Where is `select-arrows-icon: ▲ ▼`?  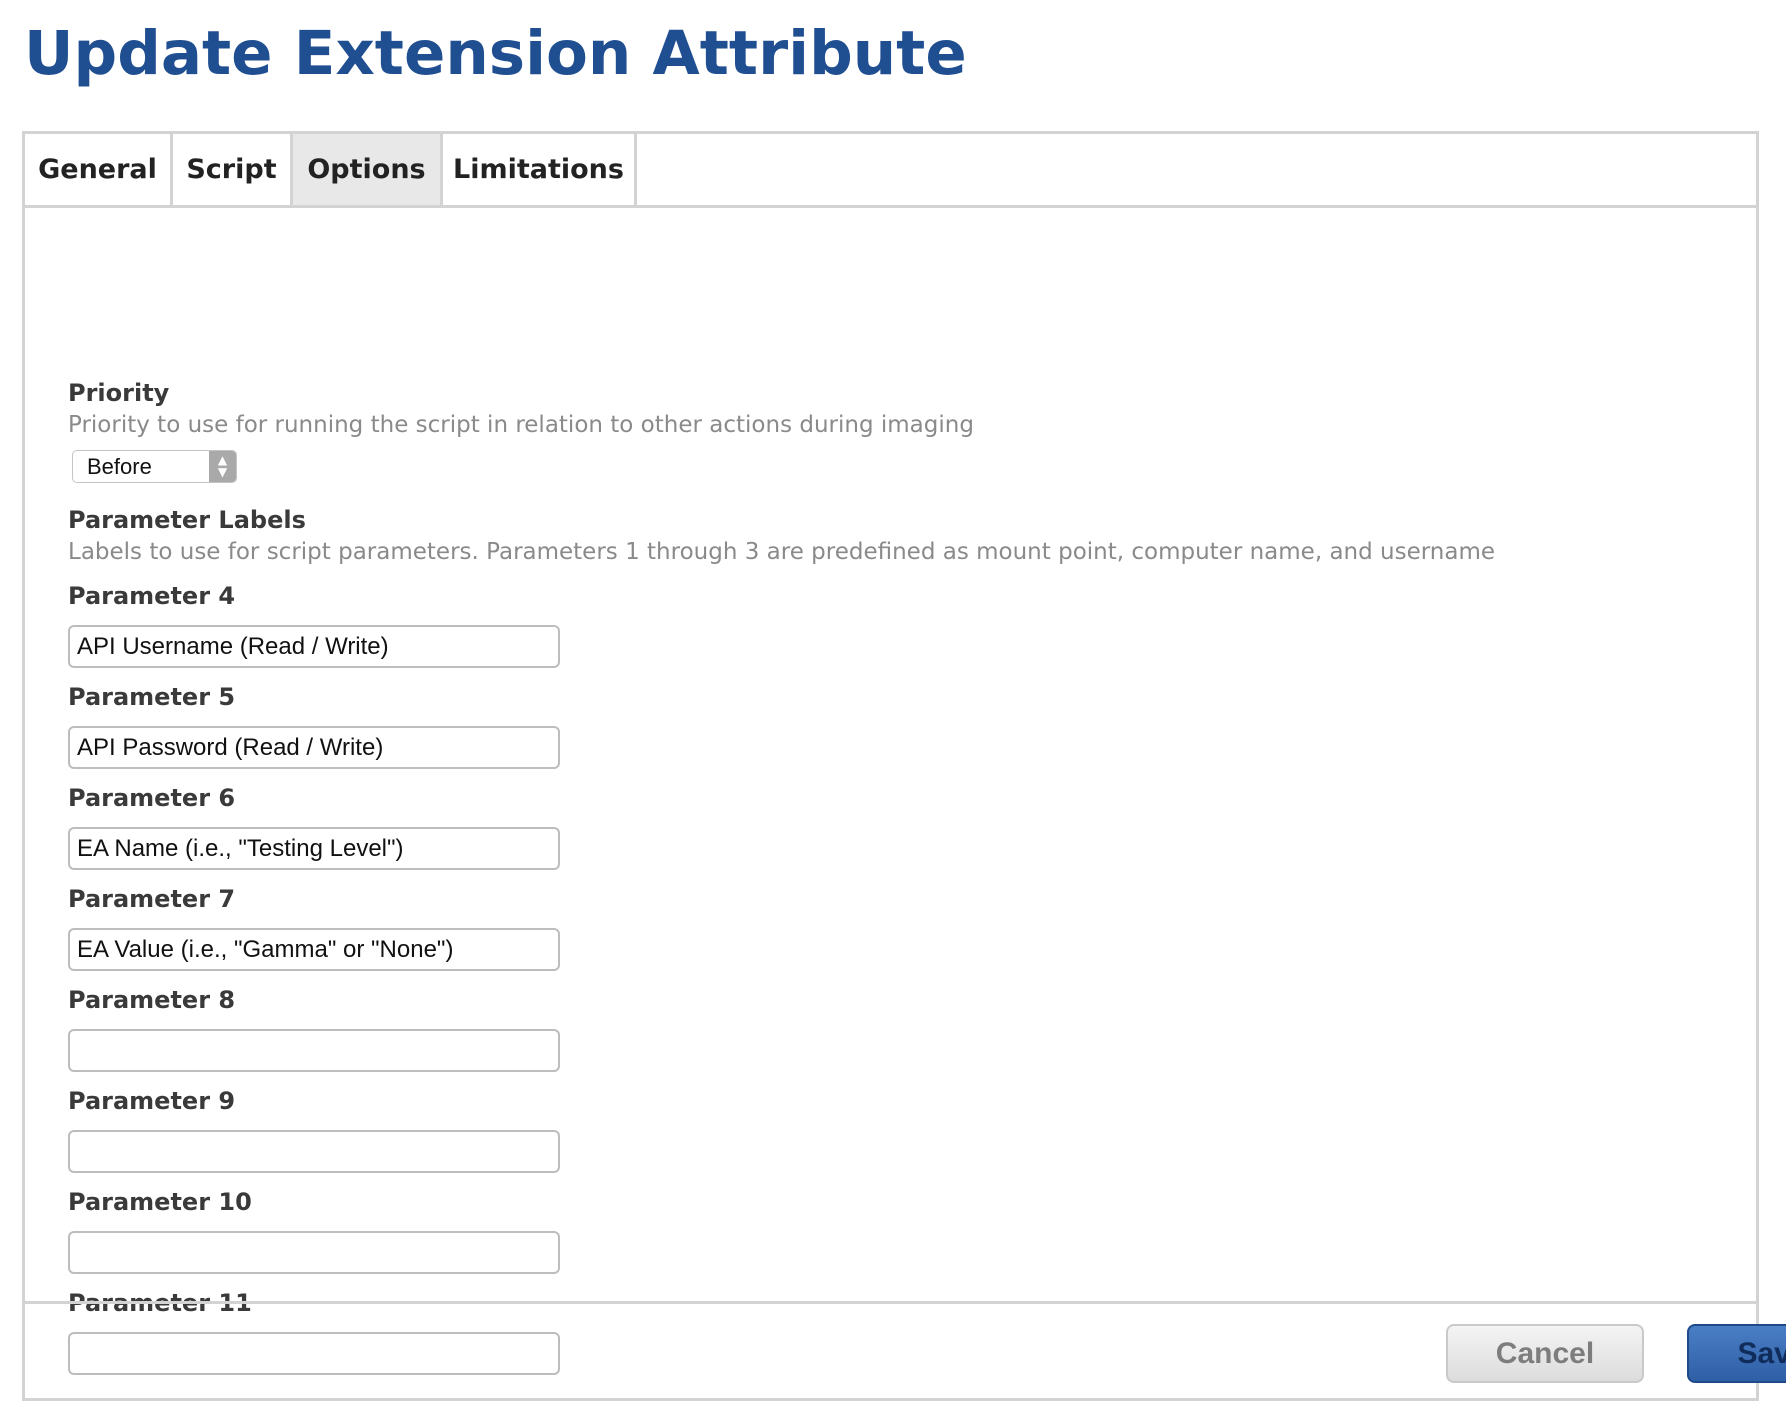 select-arrows-icon: ▲ ▼ is located at coordinates (222, 466).